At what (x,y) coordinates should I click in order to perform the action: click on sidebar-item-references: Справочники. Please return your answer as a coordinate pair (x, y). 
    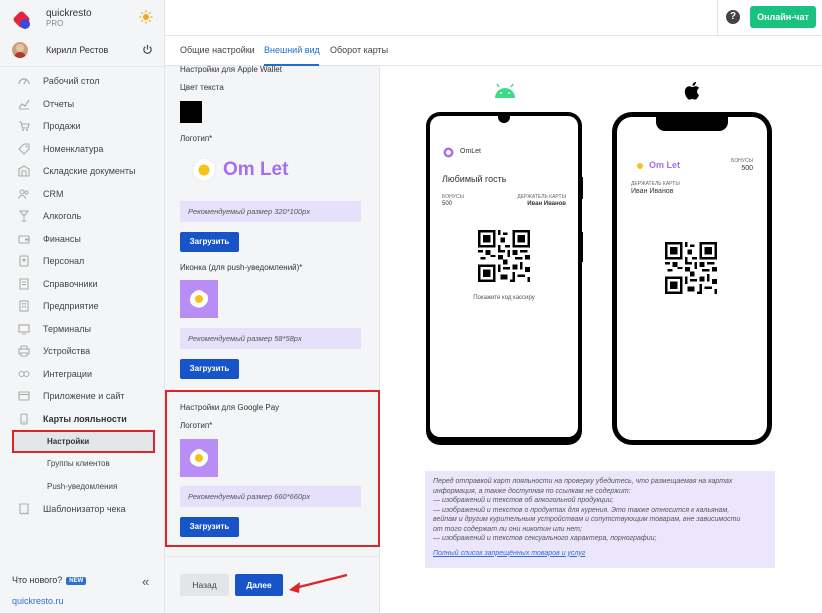
    Looking at the image, I should click on (82, 284).